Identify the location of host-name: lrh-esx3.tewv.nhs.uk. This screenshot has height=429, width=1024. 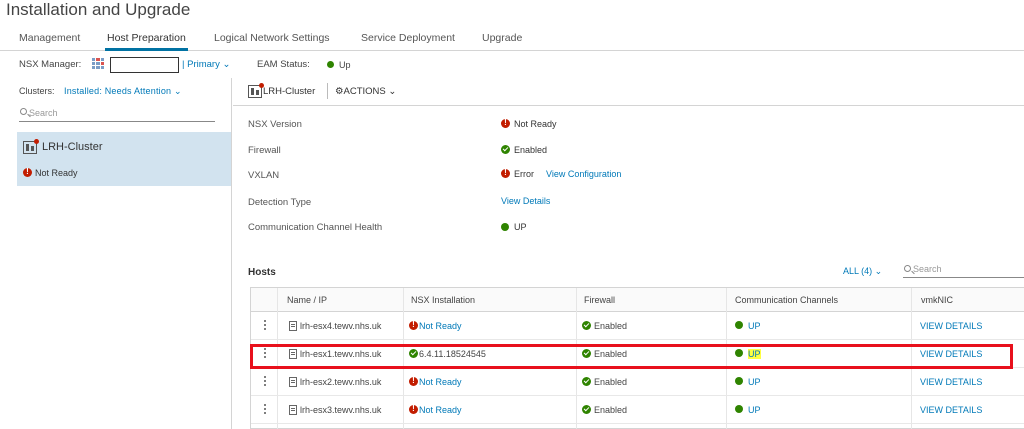
(341, 410).